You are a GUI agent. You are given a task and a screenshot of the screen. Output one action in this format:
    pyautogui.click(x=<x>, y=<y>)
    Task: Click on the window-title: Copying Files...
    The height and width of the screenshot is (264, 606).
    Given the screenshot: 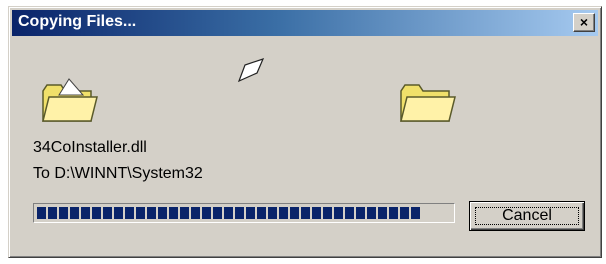 What is the action you would take?
    pyautogui.click(x=77, y=21)
    